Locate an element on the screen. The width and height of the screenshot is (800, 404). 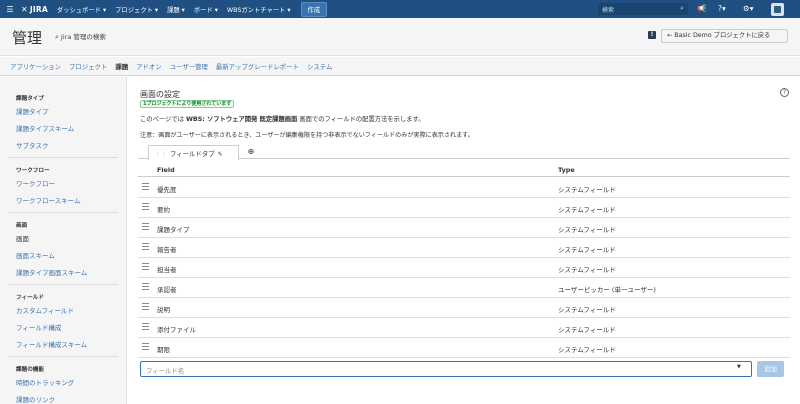
field-name: 要約 is located at coordinates (163, 210).